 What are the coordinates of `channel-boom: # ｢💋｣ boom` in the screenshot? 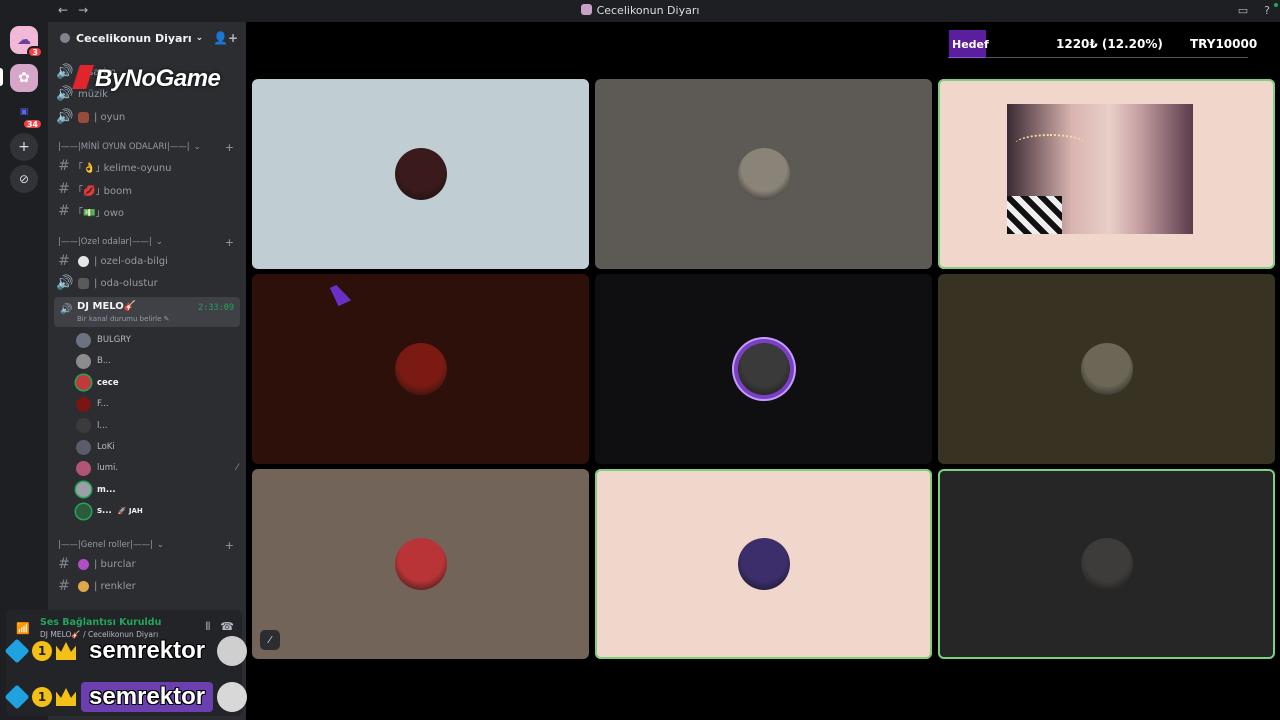 It's located at (148, 189).